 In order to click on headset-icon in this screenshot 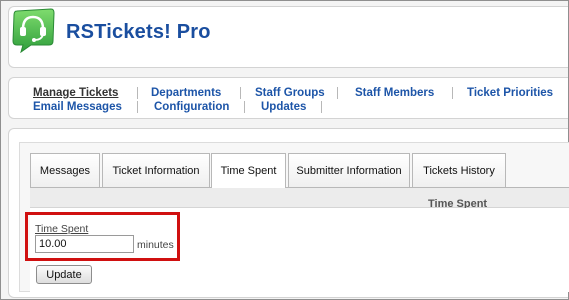, I will do `click(33, 30)`.